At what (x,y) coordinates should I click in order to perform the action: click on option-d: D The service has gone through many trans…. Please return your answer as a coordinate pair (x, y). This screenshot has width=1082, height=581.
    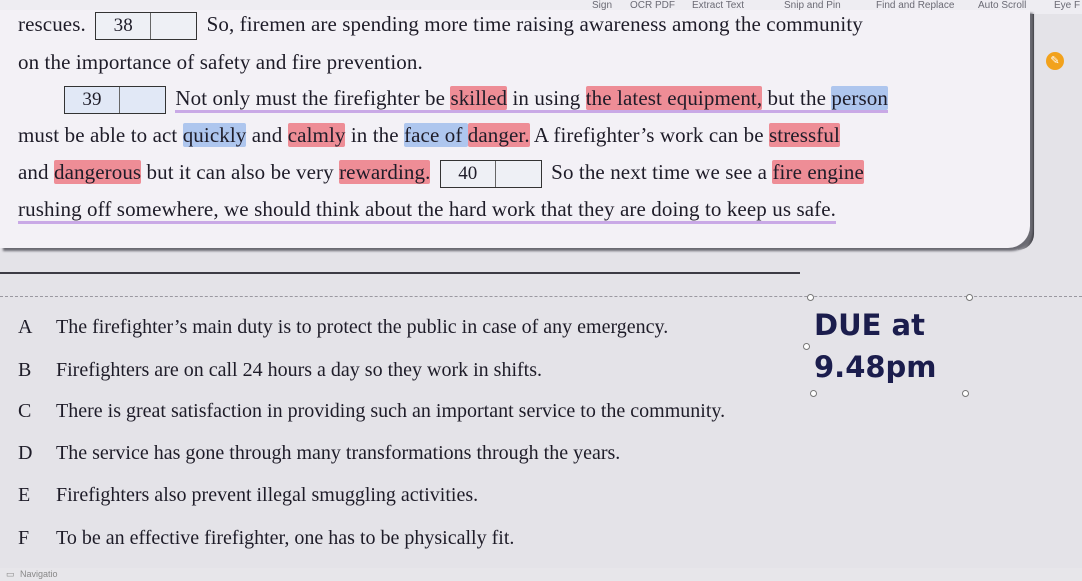
    Looking at the image, I should click on (319, 453).